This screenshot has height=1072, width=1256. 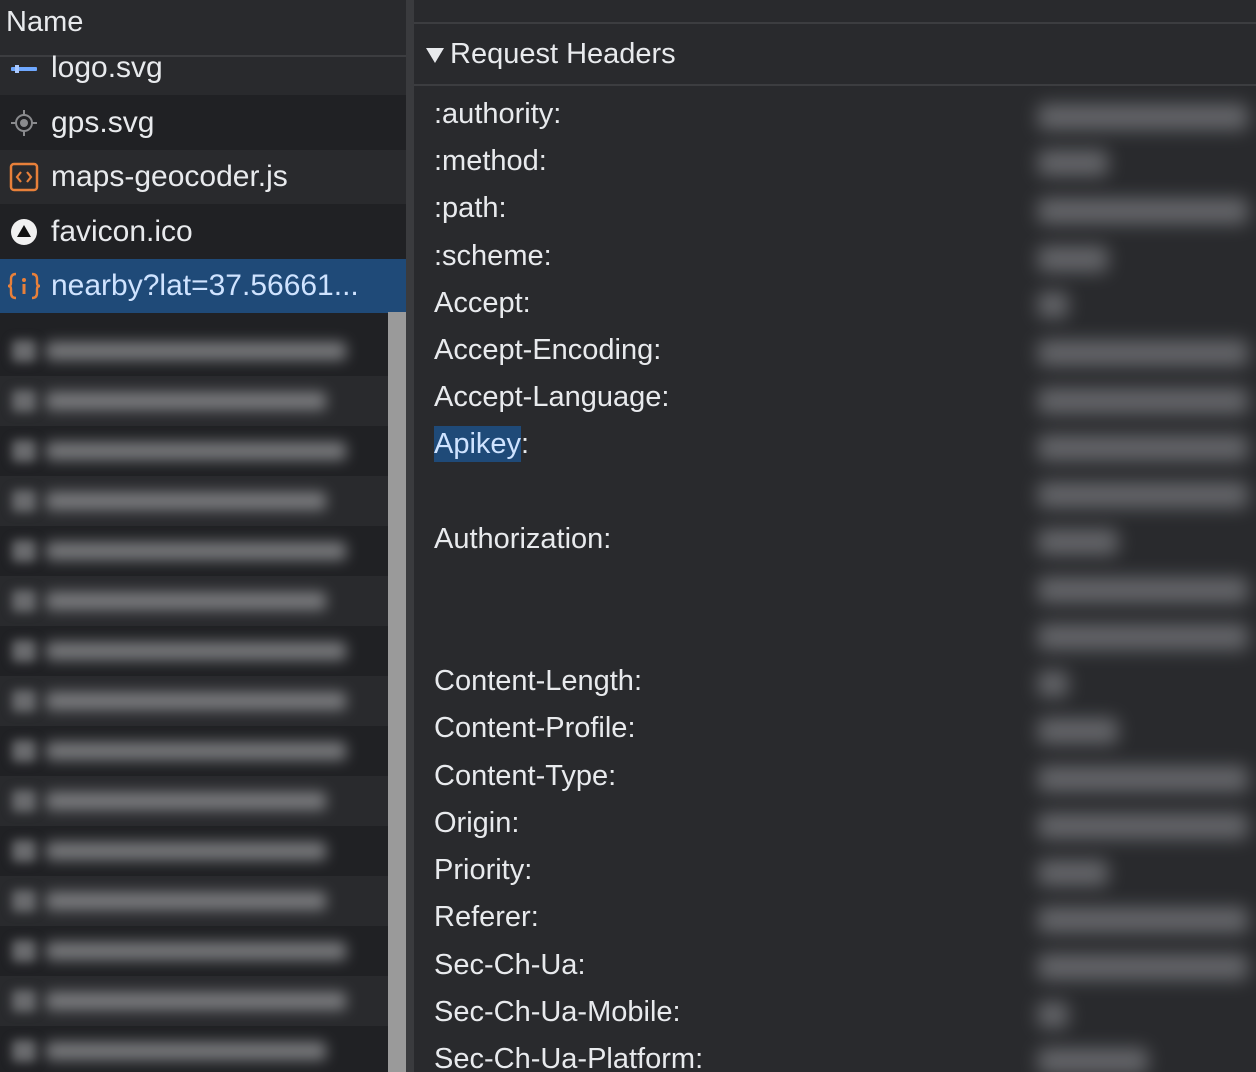 What do you see at coordinates (122, 231) in the screenshot?
I see `request-name: favicon.ico` at bounding box center [122, 231].